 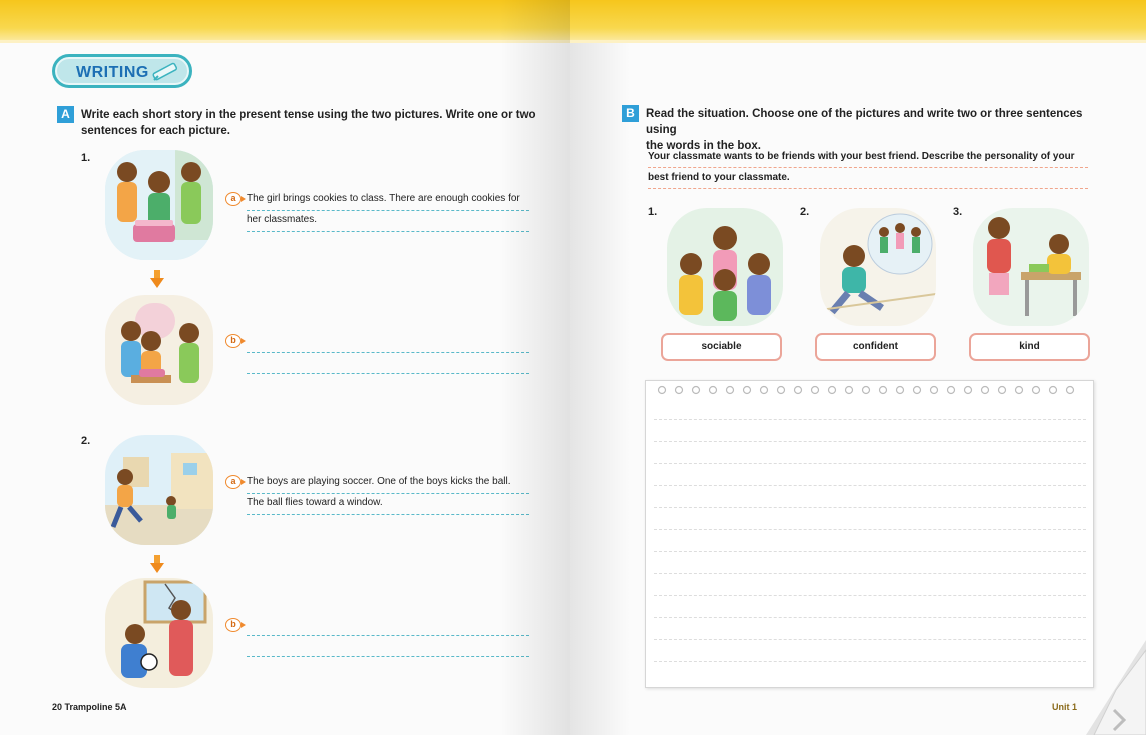 I want to click on picture-girl-brings-cookies, so click(x=159, y=205).